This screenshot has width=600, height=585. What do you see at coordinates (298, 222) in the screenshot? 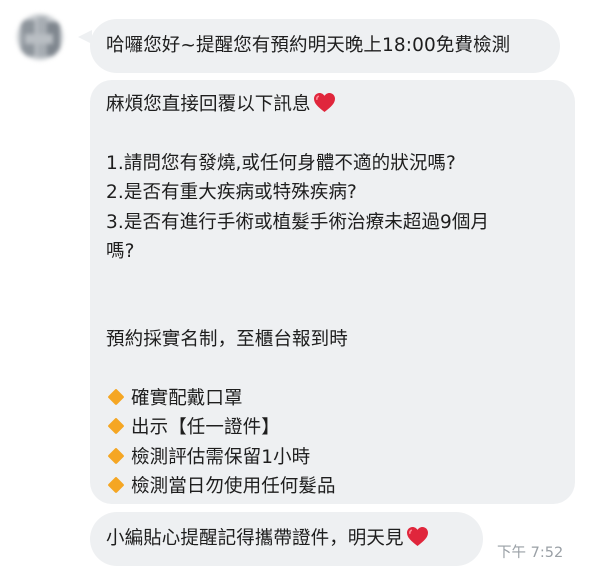
I see `question-line: 3.是否有進行手術或植髮手術治療未超過9個月` at bounding box center [298, 222].